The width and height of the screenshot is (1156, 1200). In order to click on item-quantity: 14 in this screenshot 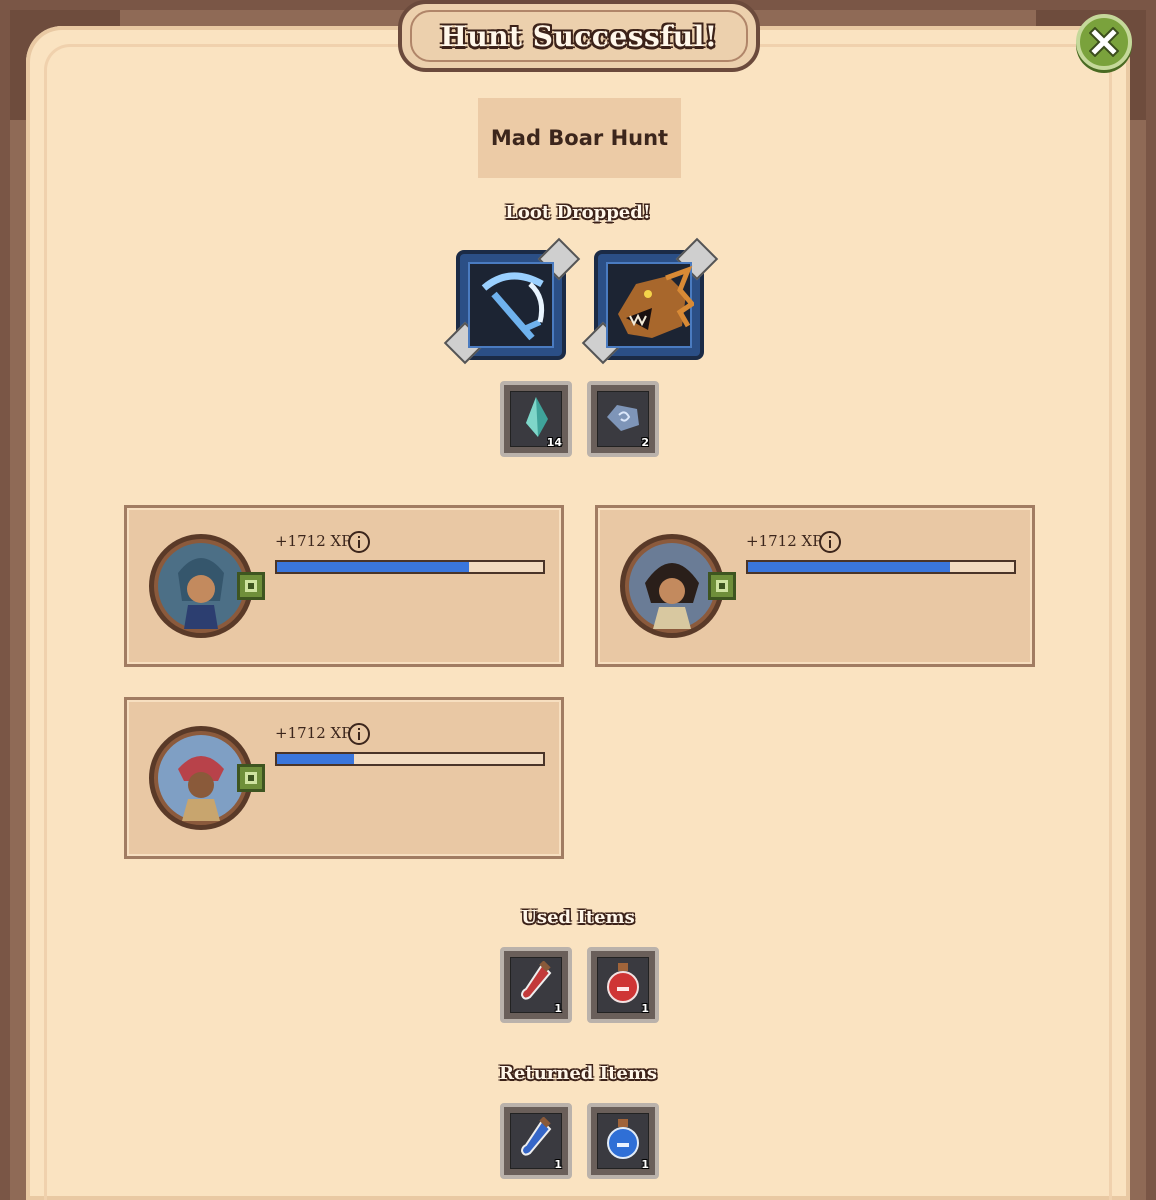, I will do `click(554, 442)`.